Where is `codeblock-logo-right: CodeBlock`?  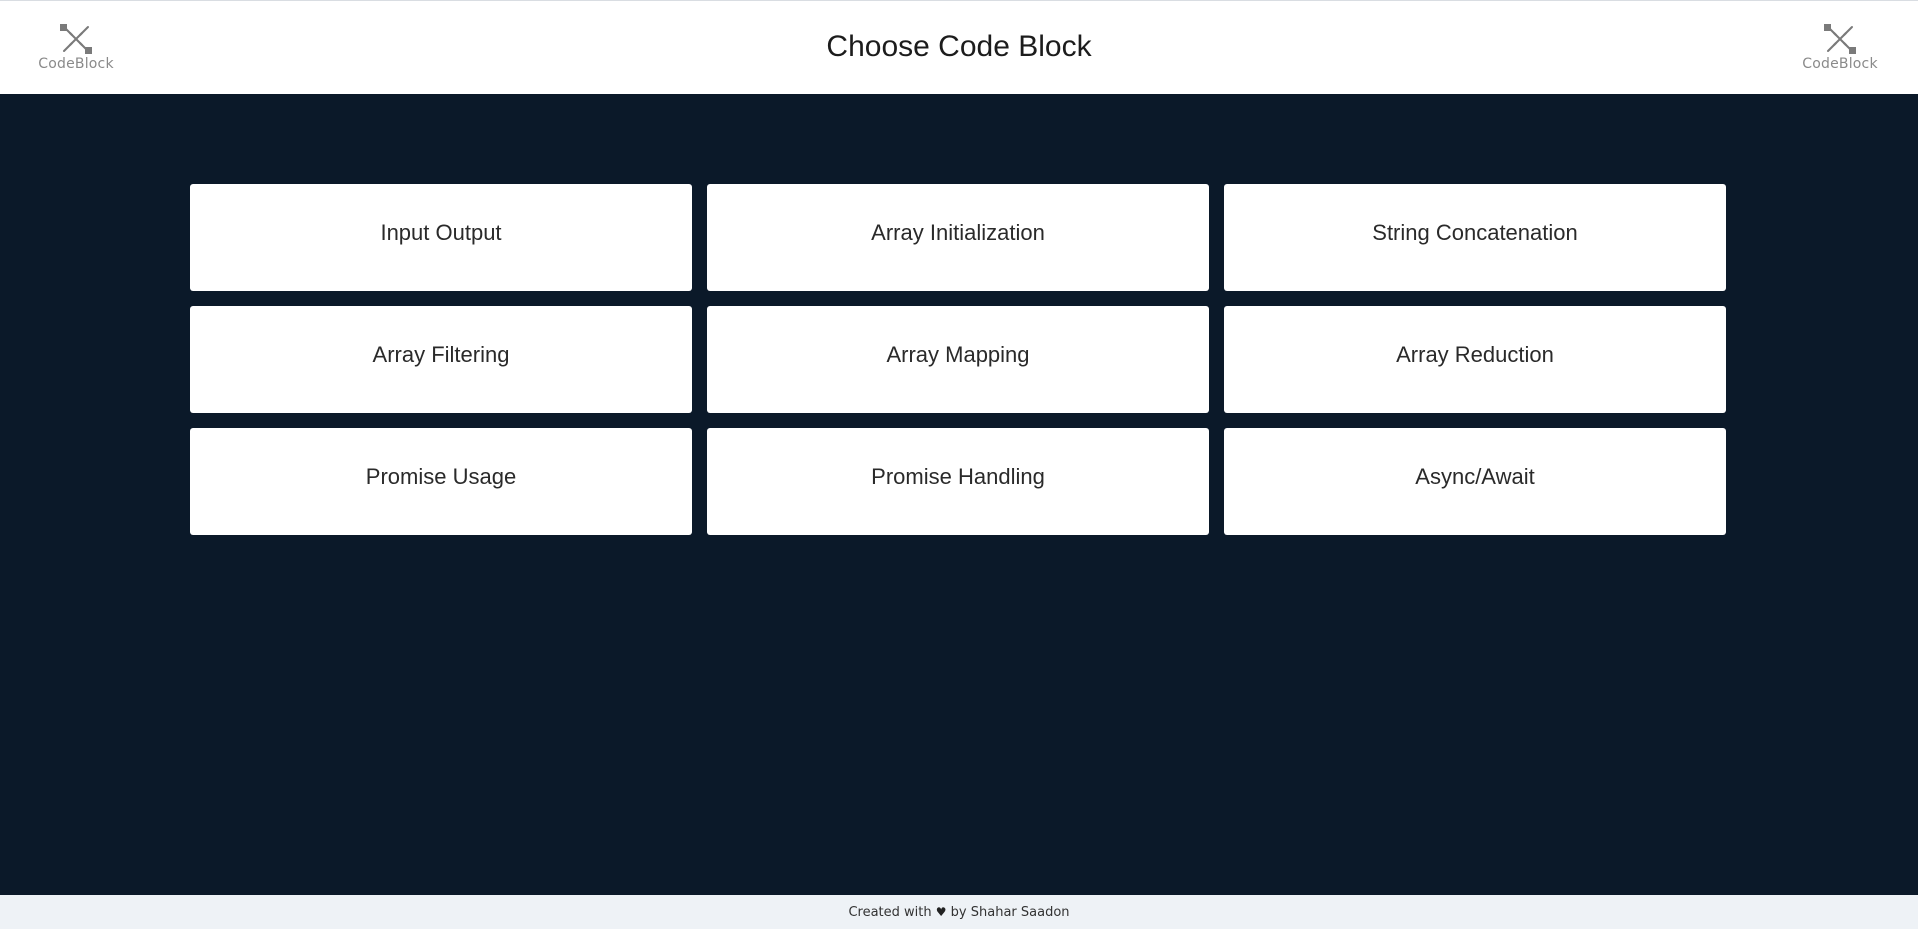 codeblock-logo-right: CodeBlock is located at coordinates (1840, 48).